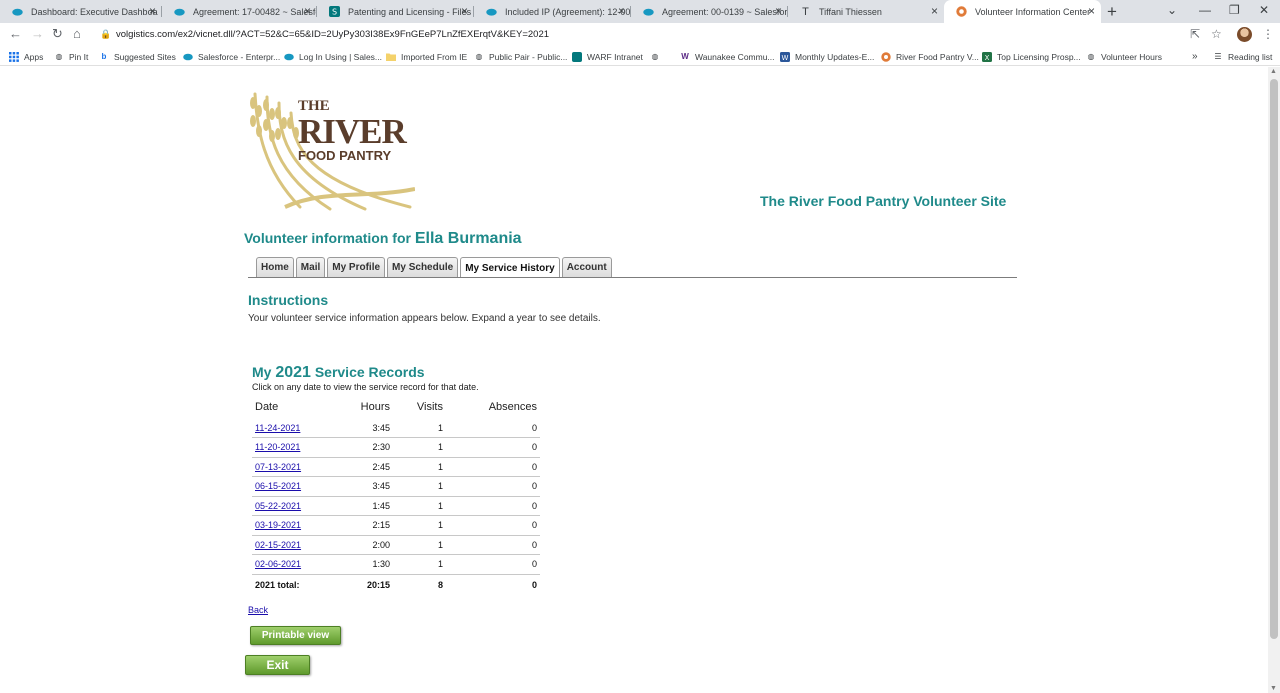  Describe the element at coordinates (552, 11) in the screenshot. I see `browser-tab: Included IP (Agreement): 12-00 ×` at that location.